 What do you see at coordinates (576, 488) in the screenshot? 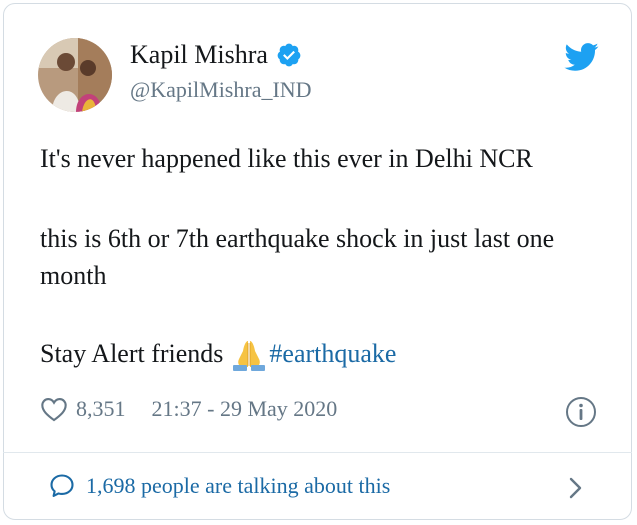
I see `chevron-right-icon` at bounding box center [576, 488].